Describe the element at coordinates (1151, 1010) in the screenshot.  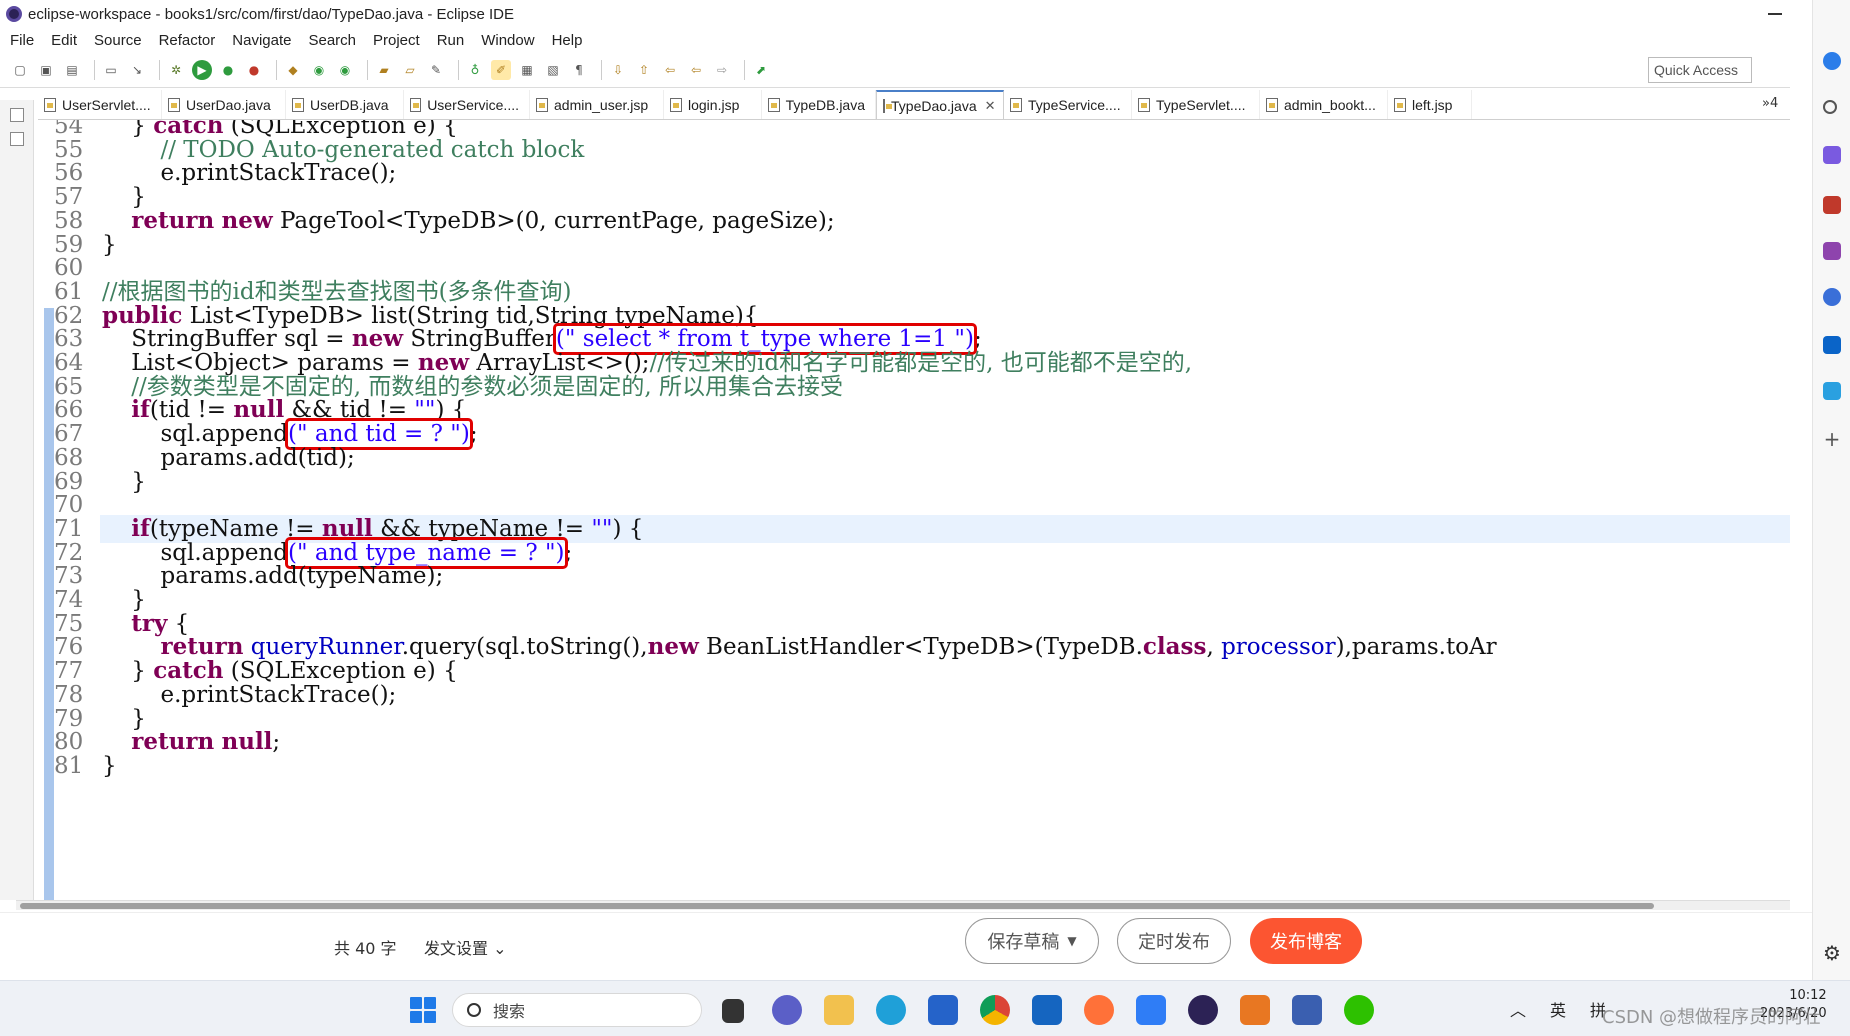
I see `xmind-icon` at that location.